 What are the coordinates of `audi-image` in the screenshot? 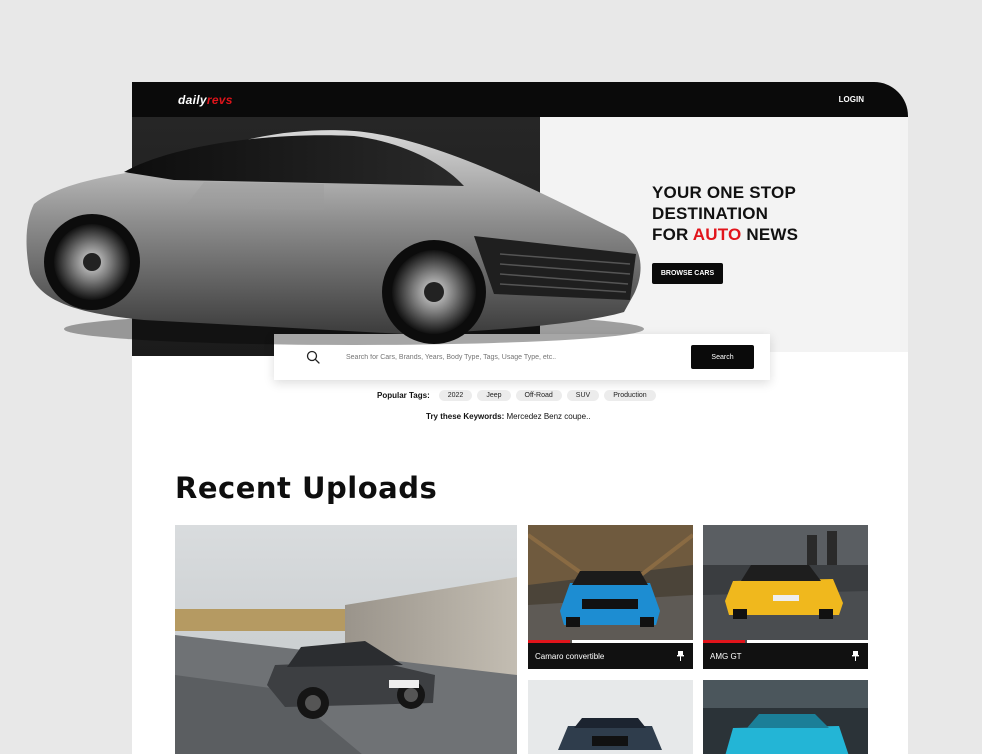 It's located at (610, 717).